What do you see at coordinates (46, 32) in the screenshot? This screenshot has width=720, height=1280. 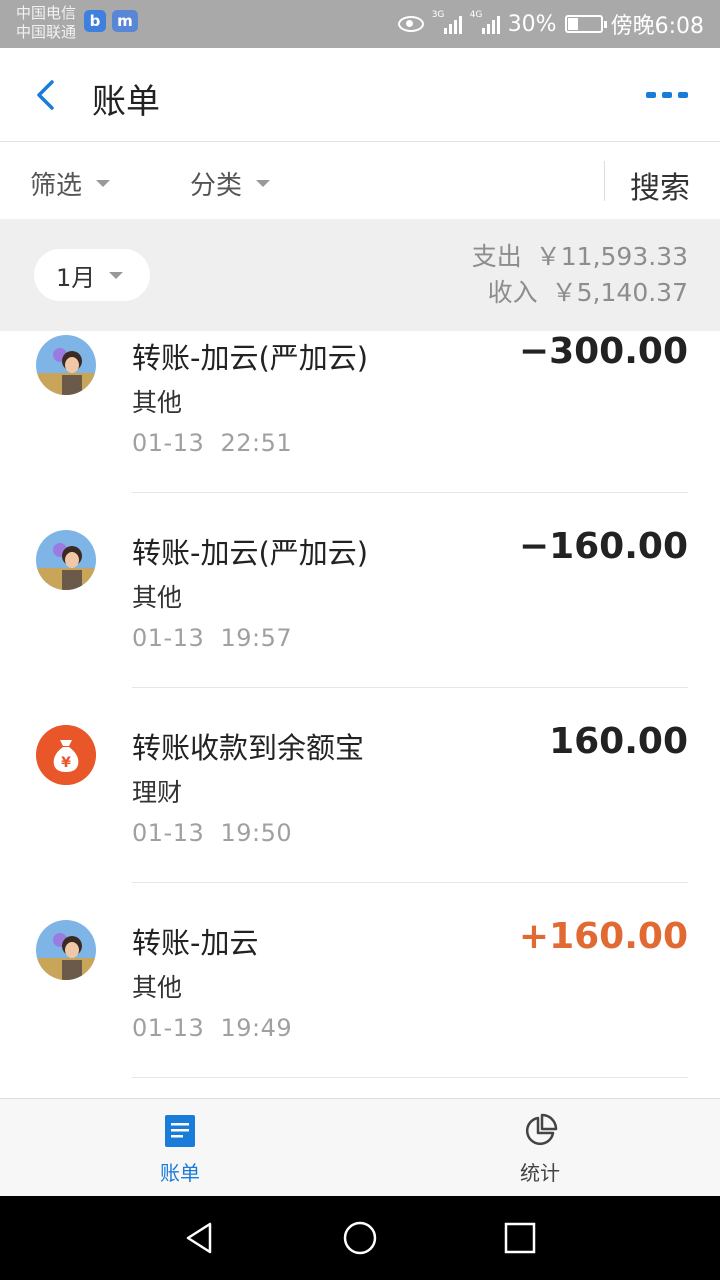 I see `carrier-2: 中国联通` at bounding box center [46, 32].